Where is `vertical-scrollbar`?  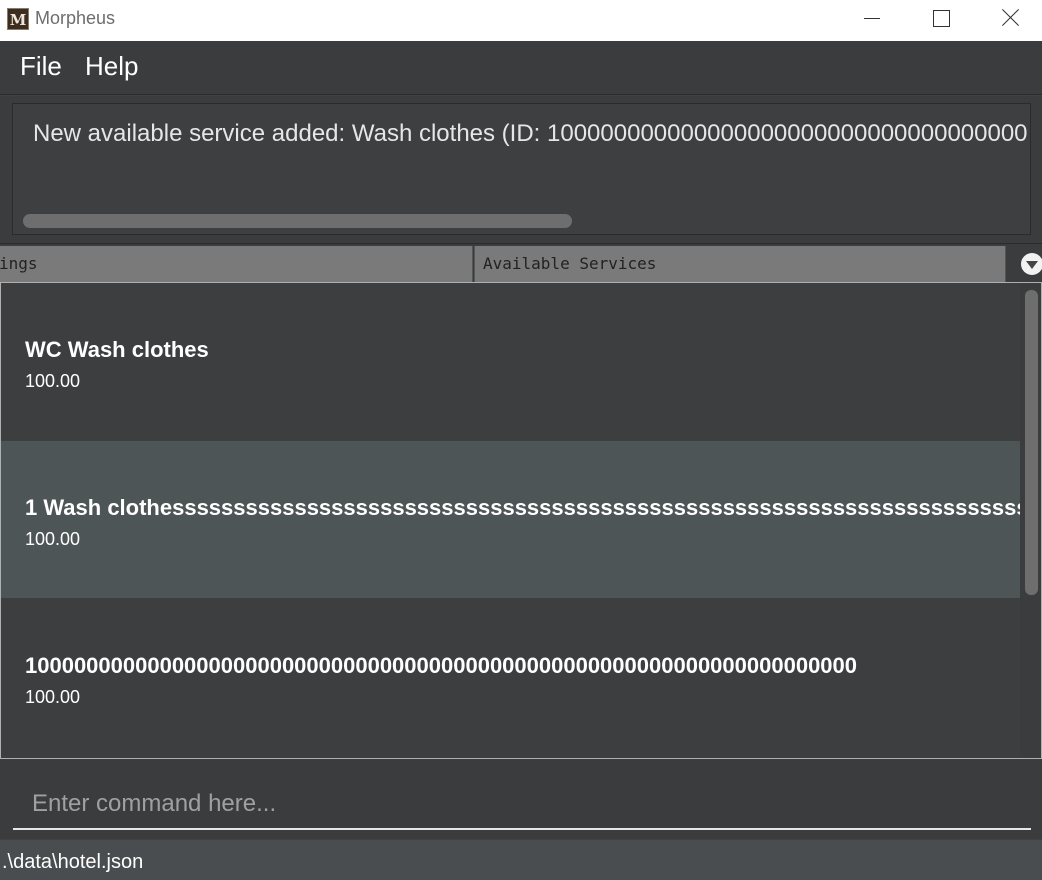 vertical-scrollbar is located at coordinates (1030, 520).